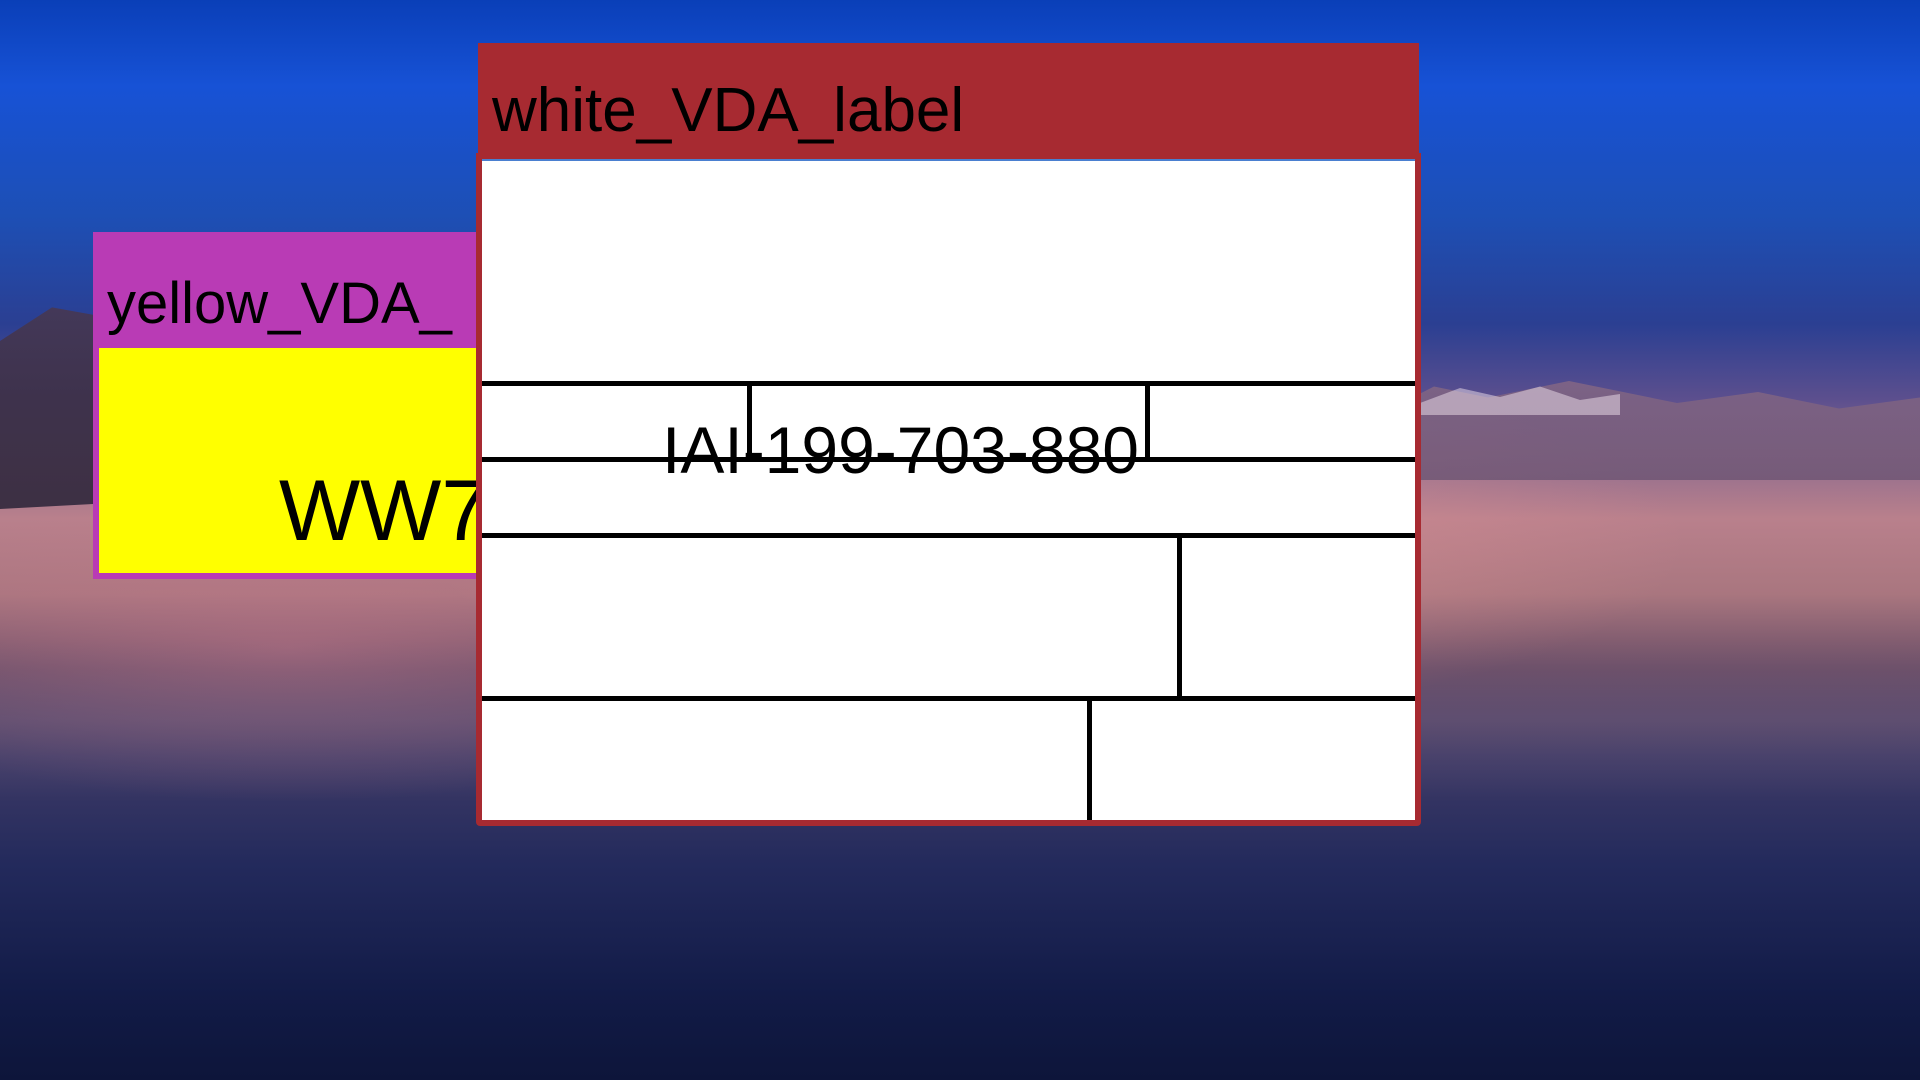 The image size is (1920, 1080). Describe the element at coordinates (279, 303) in the screenshot. I see `yellow-window-title: yellow_VDA_` at that location.